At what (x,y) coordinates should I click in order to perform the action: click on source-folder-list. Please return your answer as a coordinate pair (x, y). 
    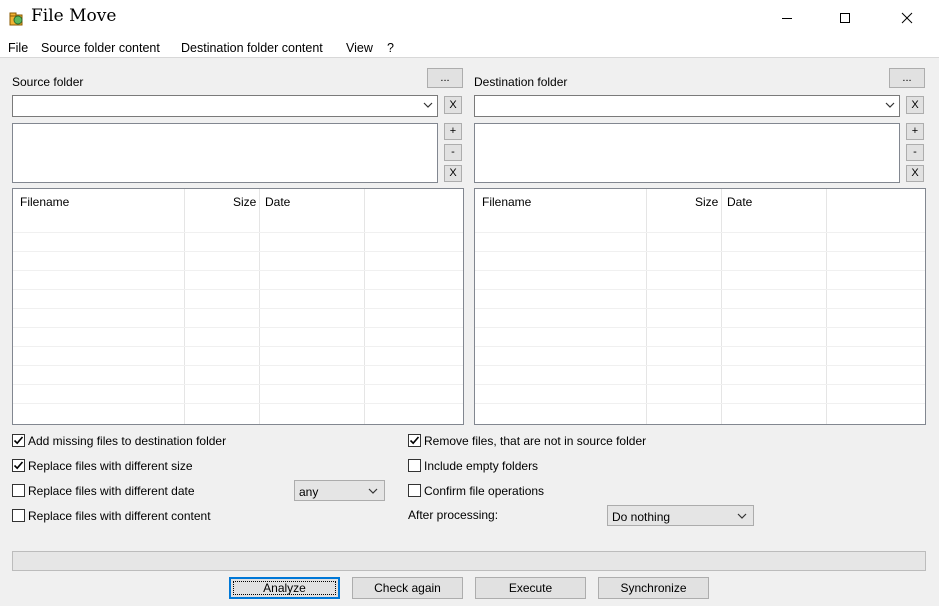
    Looking at the image, I should click on (225, 153).